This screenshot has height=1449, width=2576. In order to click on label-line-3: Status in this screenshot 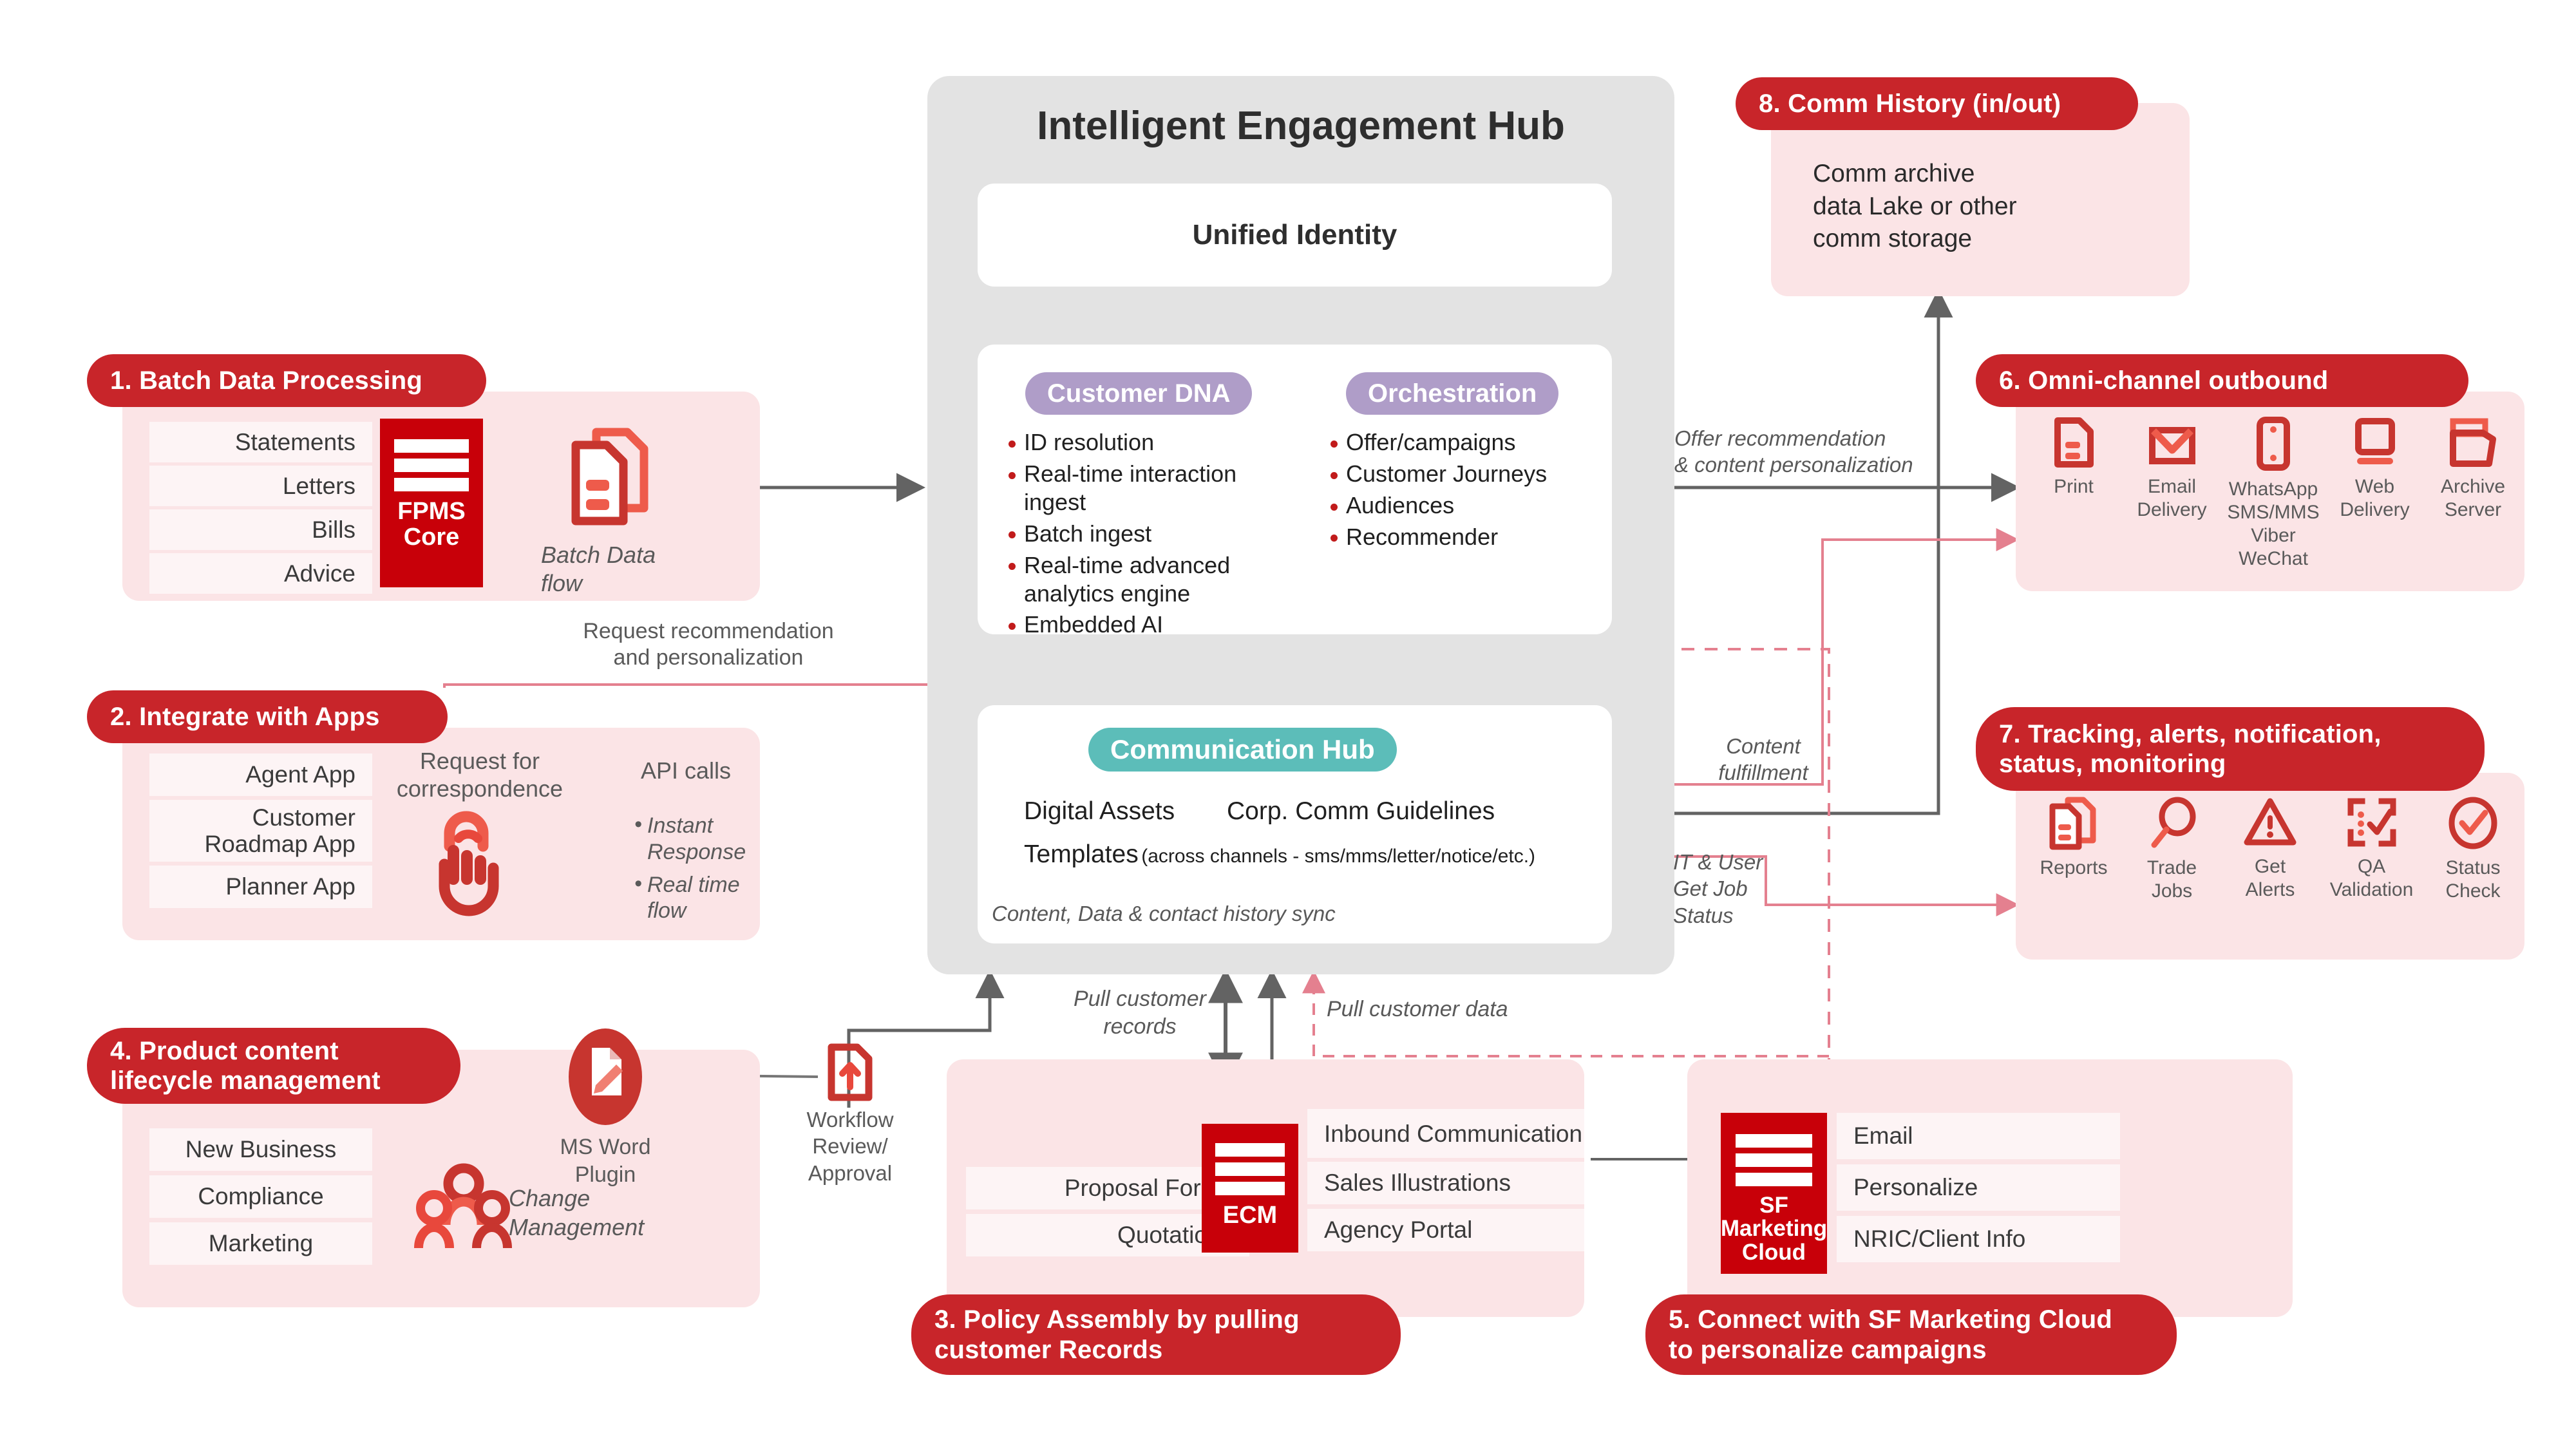, I will do `click(1704, 915)`.